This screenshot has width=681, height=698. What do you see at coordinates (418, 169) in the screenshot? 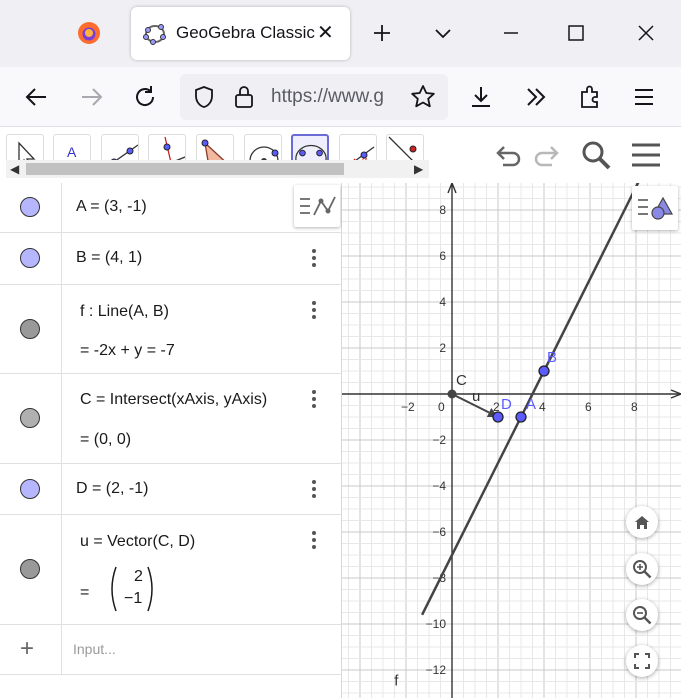
I see `scroll-right-icon: ▶` at bounding box center [418, 169].